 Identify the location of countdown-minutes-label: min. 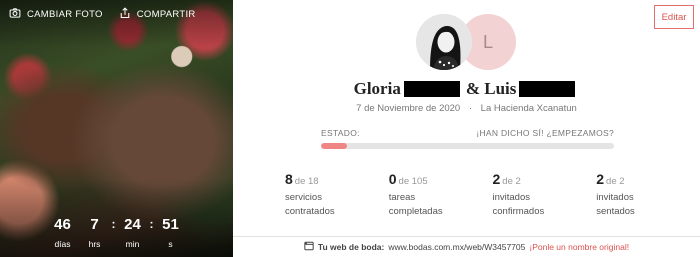
(132, 244).